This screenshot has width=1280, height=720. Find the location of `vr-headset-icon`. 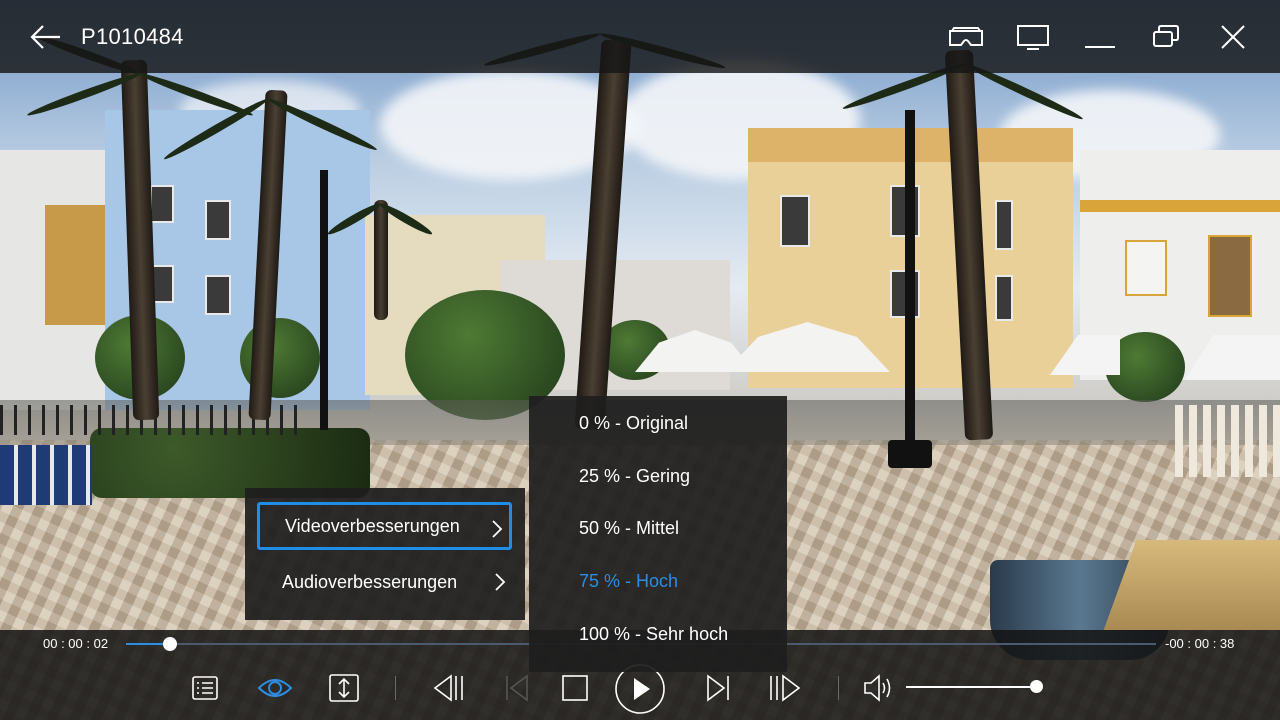

vr-headset-icon is located at coordinates (966, 36).